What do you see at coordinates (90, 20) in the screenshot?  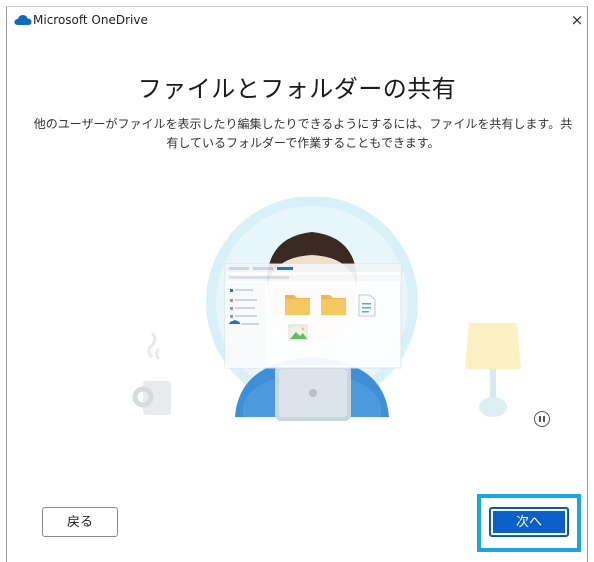 I see `window-title: Microsoft OneDrive` at bounding box center [90, 20].